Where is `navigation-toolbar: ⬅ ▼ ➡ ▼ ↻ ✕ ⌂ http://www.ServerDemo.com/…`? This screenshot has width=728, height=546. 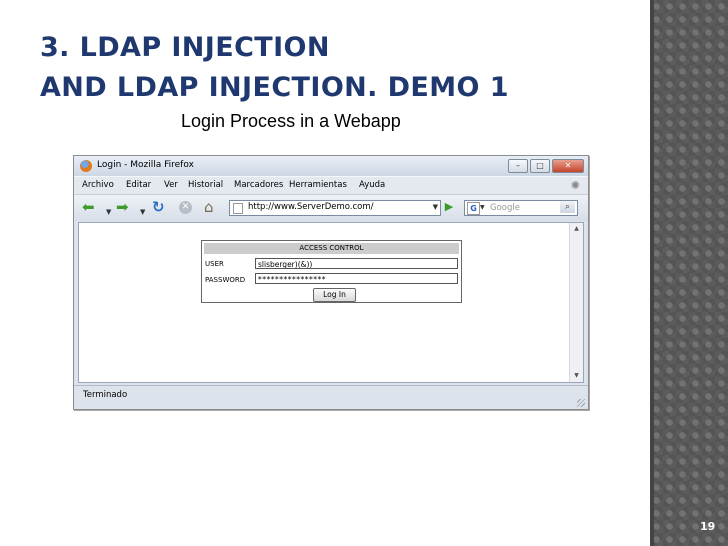 navigation-toolbar: ⬅ ▼ ➡ ▼ ↻ ✕ ⌂ http://www.ServerDemo.com/… is located at coordinates (331, 207).